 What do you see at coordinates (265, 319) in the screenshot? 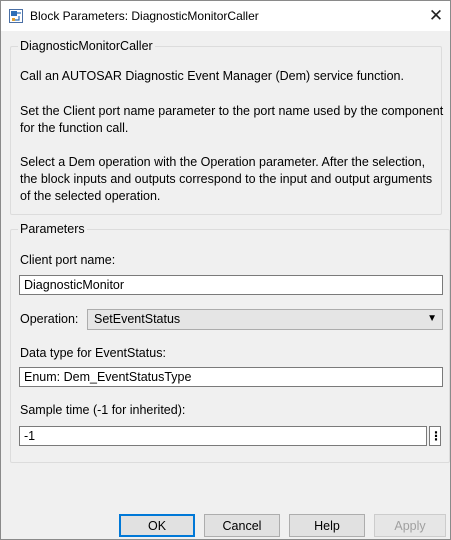
I see `operation-select: SetEventStatus ▼` at bounding box center [265, 319].